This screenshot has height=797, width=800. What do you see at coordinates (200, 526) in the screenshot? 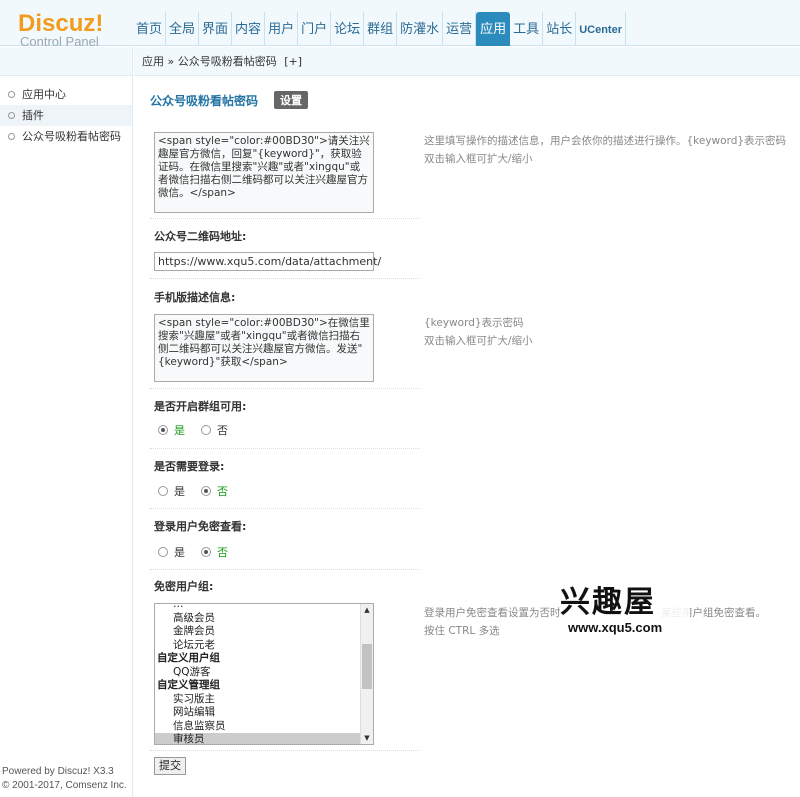
I see `login-free-label: 登录用户免密查看:` at bounding box center [200, 526].